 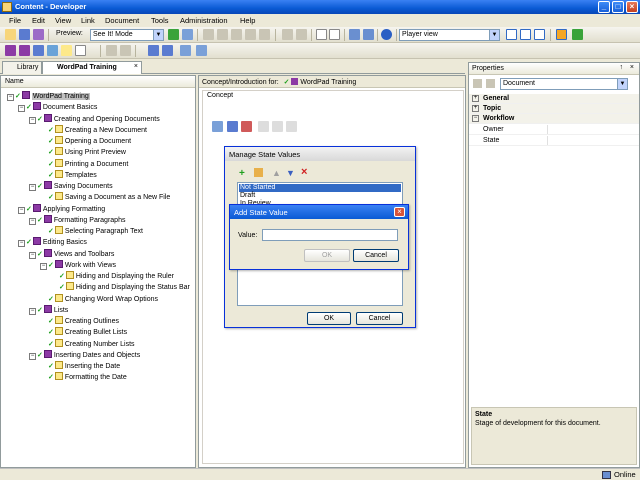 What do you see at coordinates (187, 34) in the screenshot?
I see `new-doc-icon` at bounding box center [187, 34].